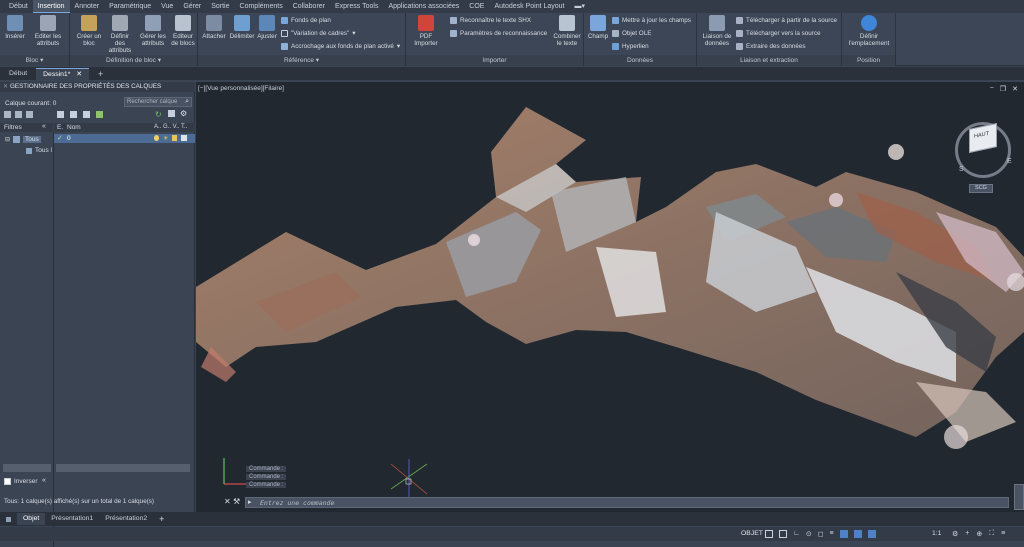 The height and width of the screenshot is (547, 1024). Describe the element at coordinates (15, 27) in the screenshot. I see `inserer-button: Insérer` at that location.